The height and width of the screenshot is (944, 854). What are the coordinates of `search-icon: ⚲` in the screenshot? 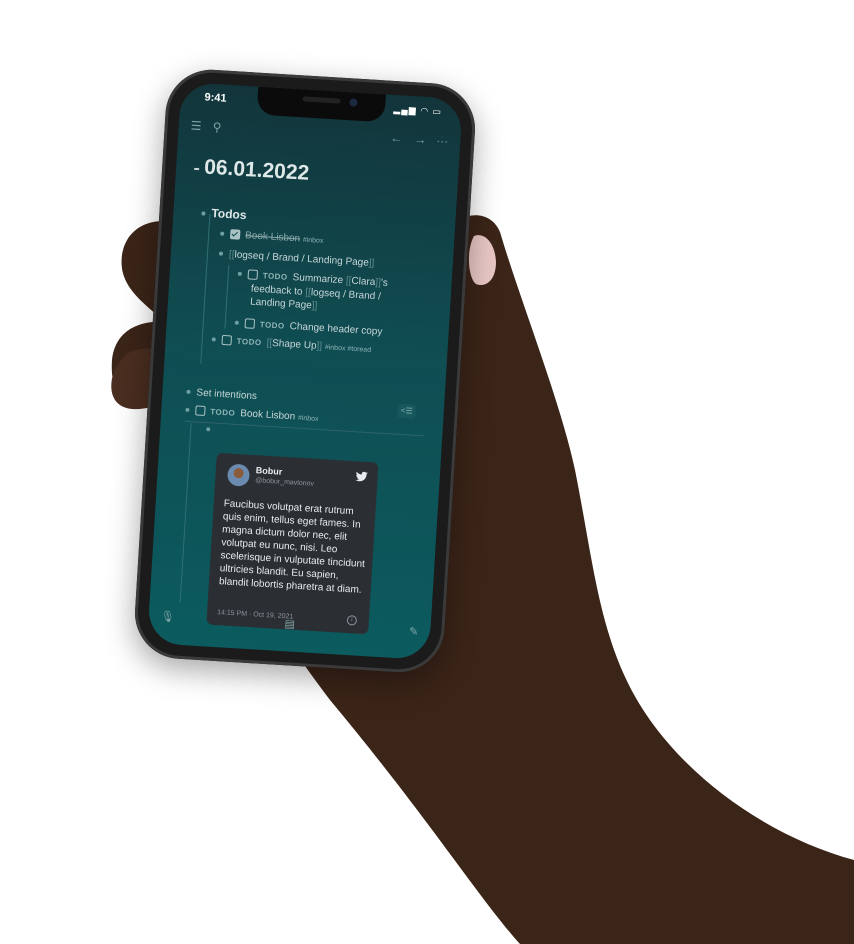 It's located at (217, 127).